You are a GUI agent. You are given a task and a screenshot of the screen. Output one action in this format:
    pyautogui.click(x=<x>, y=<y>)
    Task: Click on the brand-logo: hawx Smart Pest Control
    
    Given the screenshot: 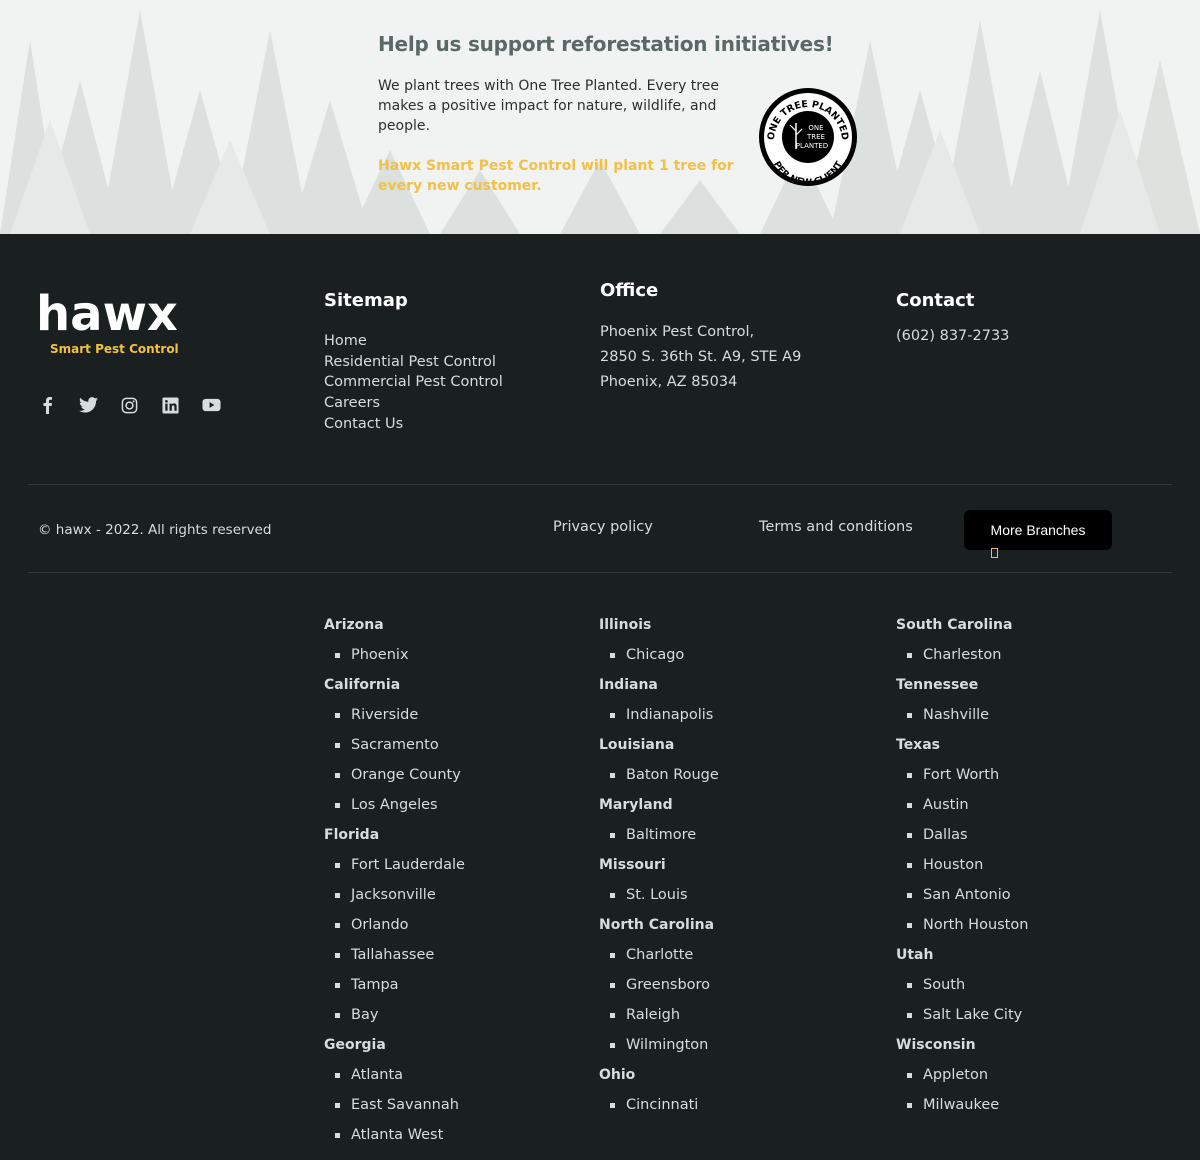 What is the action you would take?
    pyautogui.click(x=108, y=322)
    